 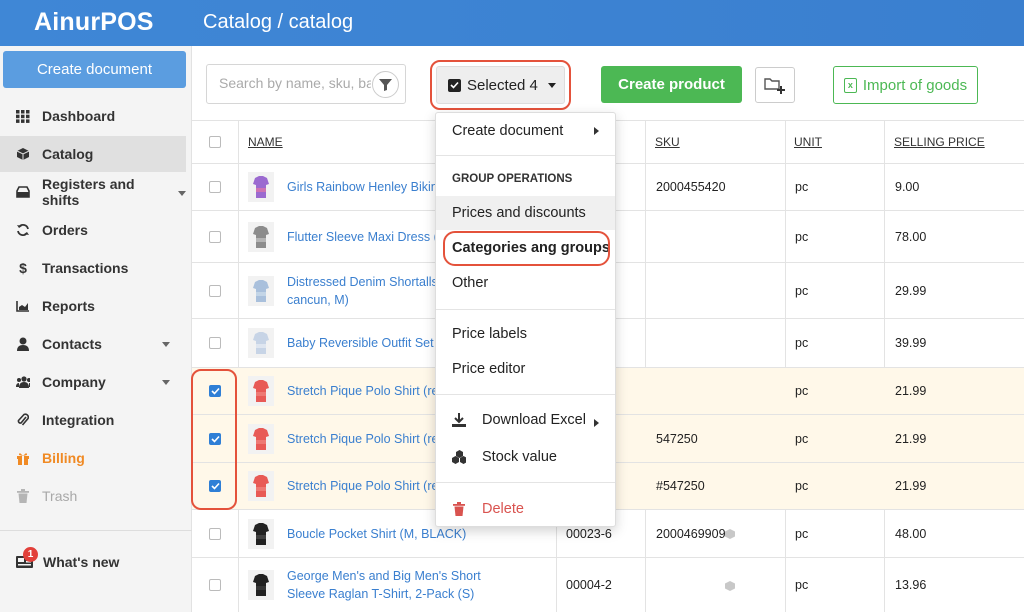 What do you see at coordinates (915, 85) in the screenshot?
I see `import-goods-label: Import of goods` at bounding box center [915, 85].